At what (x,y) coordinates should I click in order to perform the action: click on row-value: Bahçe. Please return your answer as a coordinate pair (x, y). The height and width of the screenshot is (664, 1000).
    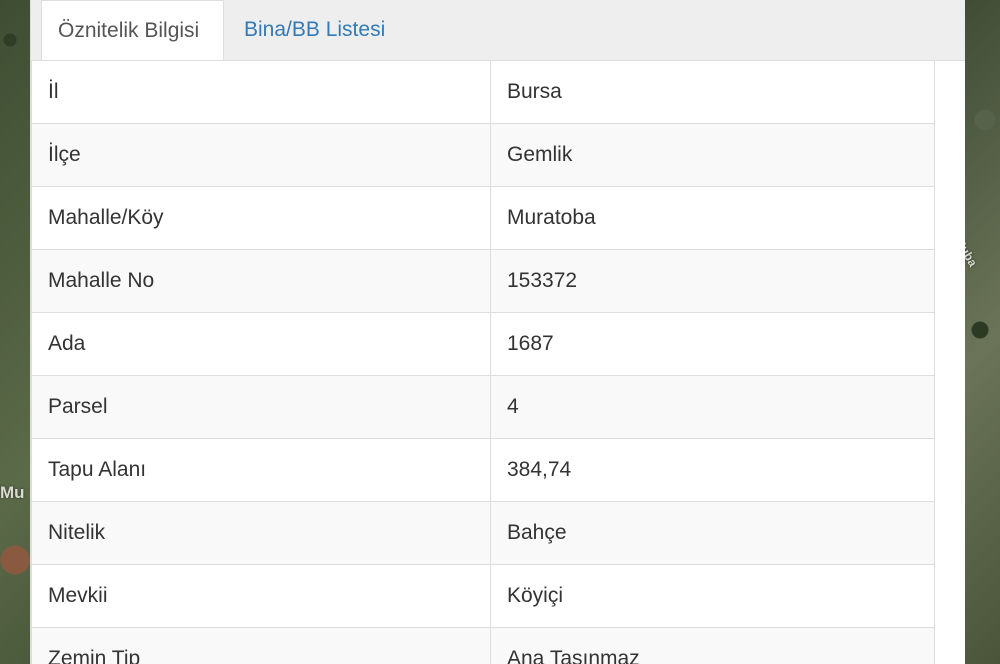
    Looking at the image, I should click on (712, 533).